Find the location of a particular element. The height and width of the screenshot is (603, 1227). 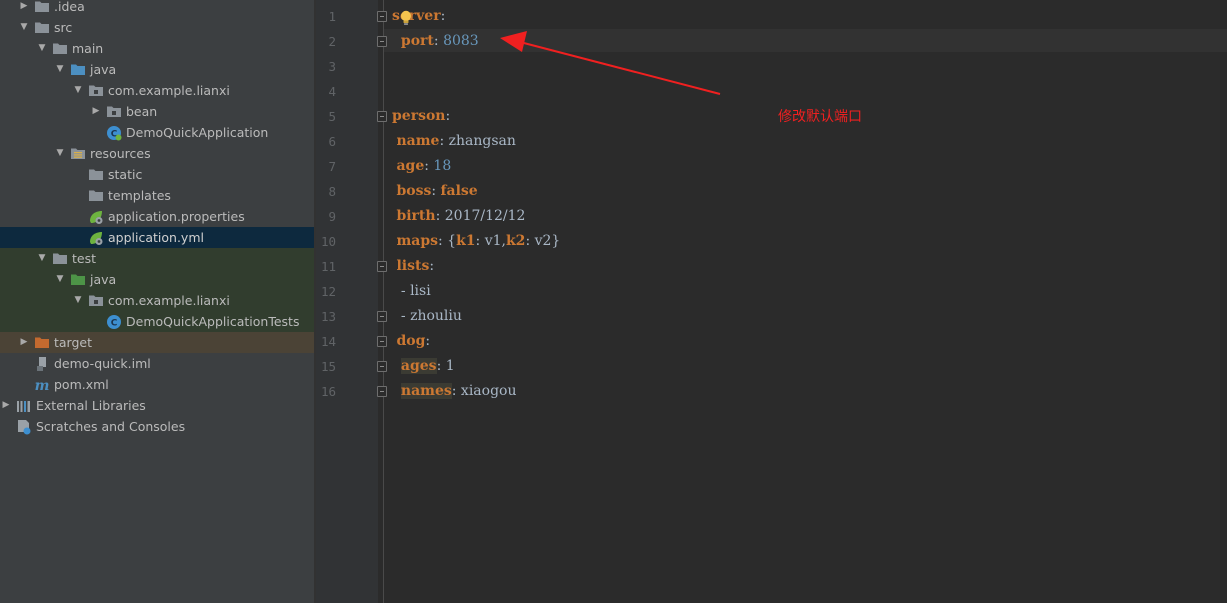

code-line: age: 18 is located at coordinates (421, 166).